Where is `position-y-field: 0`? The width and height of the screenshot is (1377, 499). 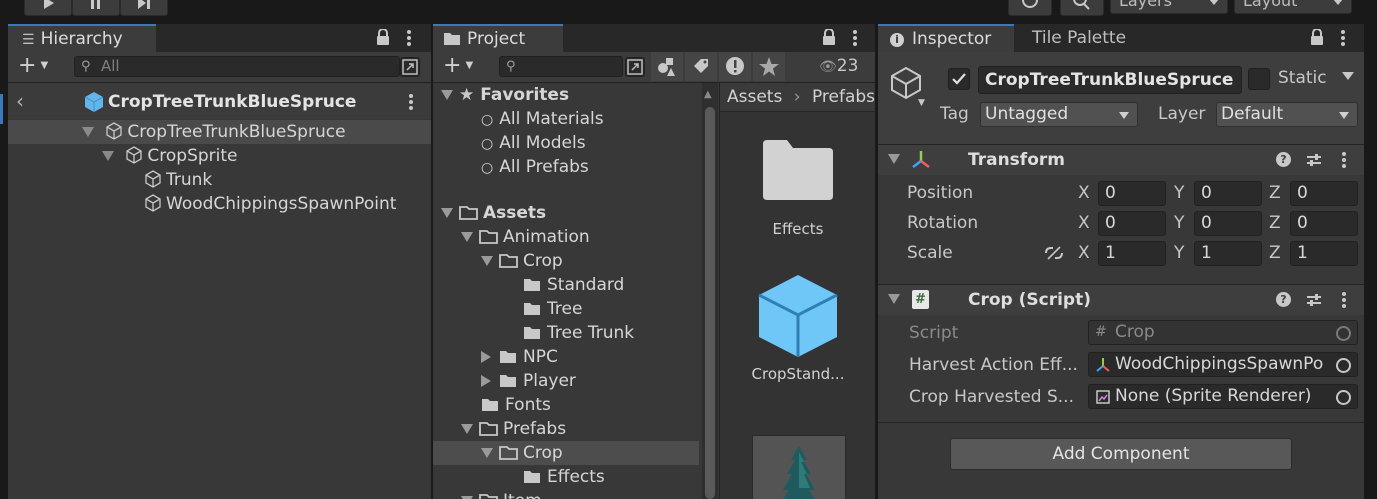
position-y-field: 0 is located at coordinates (1228, 193).